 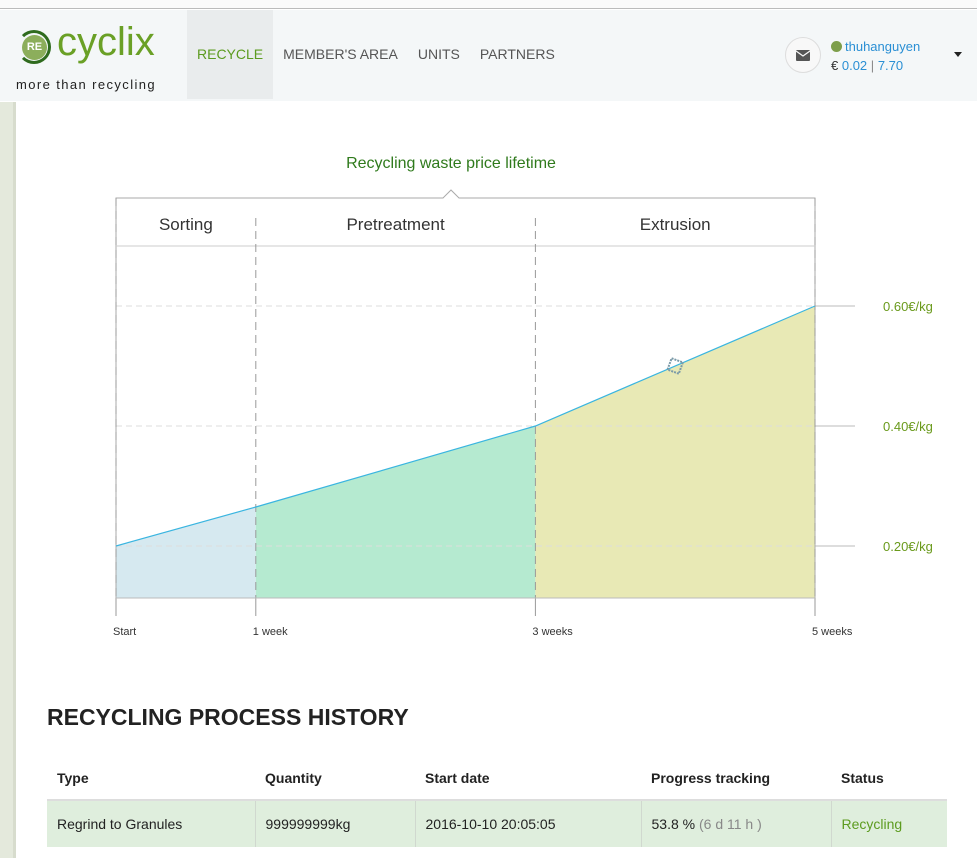 I want to click on cell-status: Recycling, so click(x=889, y=823).